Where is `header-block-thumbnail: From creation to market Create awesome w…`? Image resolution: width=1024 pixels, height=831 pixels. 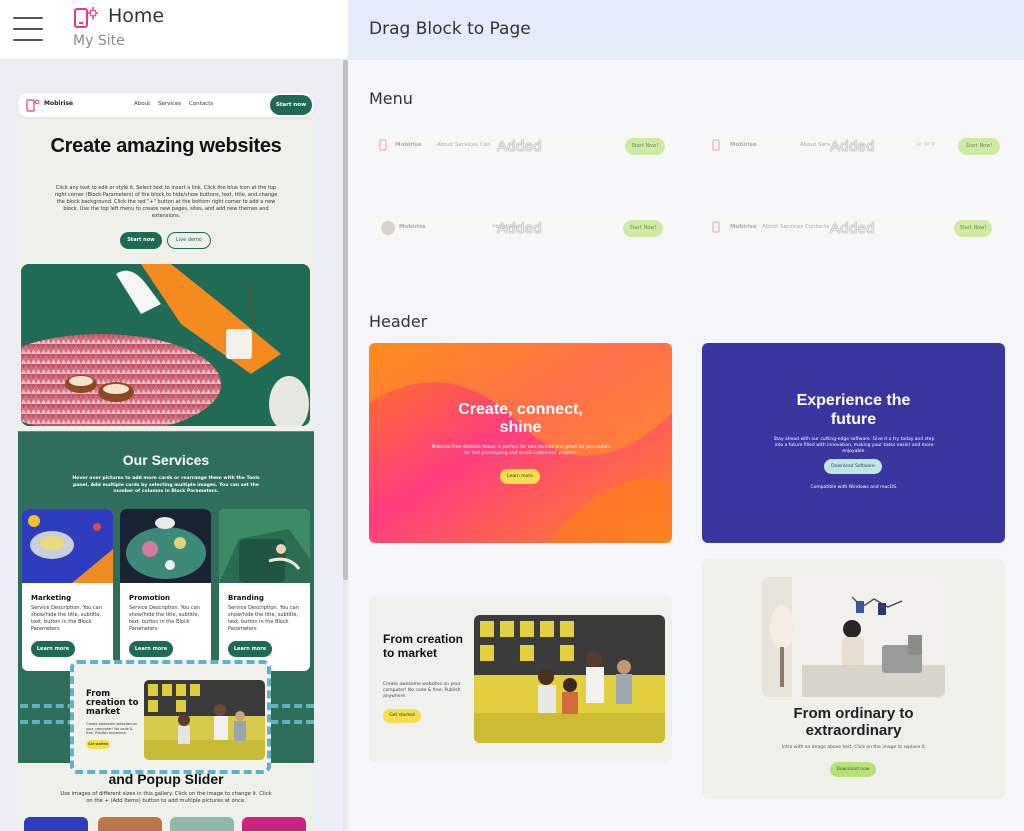
header-block-thumbnail: From creation to market Create awesome w… is located at coordinates (520, 679).